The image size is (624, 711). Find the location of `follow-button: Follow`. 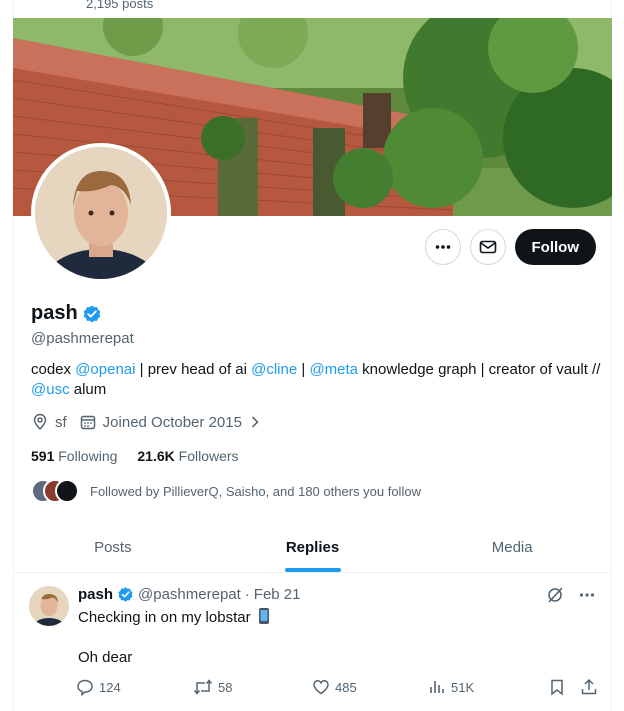

follow-button: Follow is located at coordinates (555, 247).